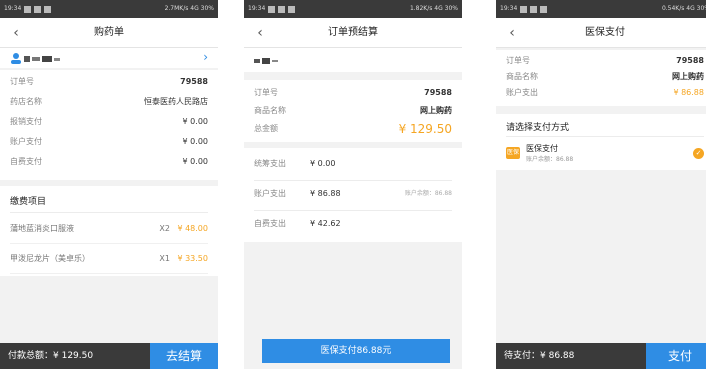 This screenshot has height=369, width=706. Describe the element at coordinates (353, 60) in the screenshot. I see `user-row` at that location.